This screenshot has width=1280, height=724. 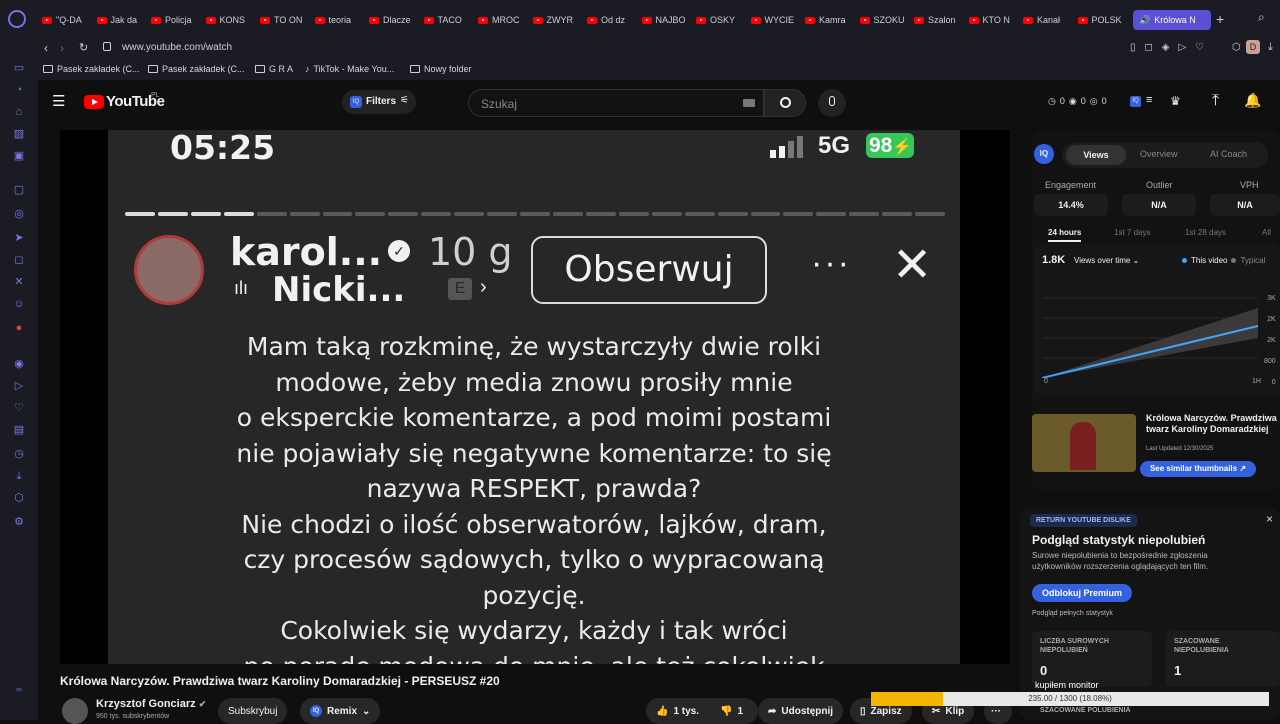 I want to click on new-tab-button: +, so click(x=1220, y=19).